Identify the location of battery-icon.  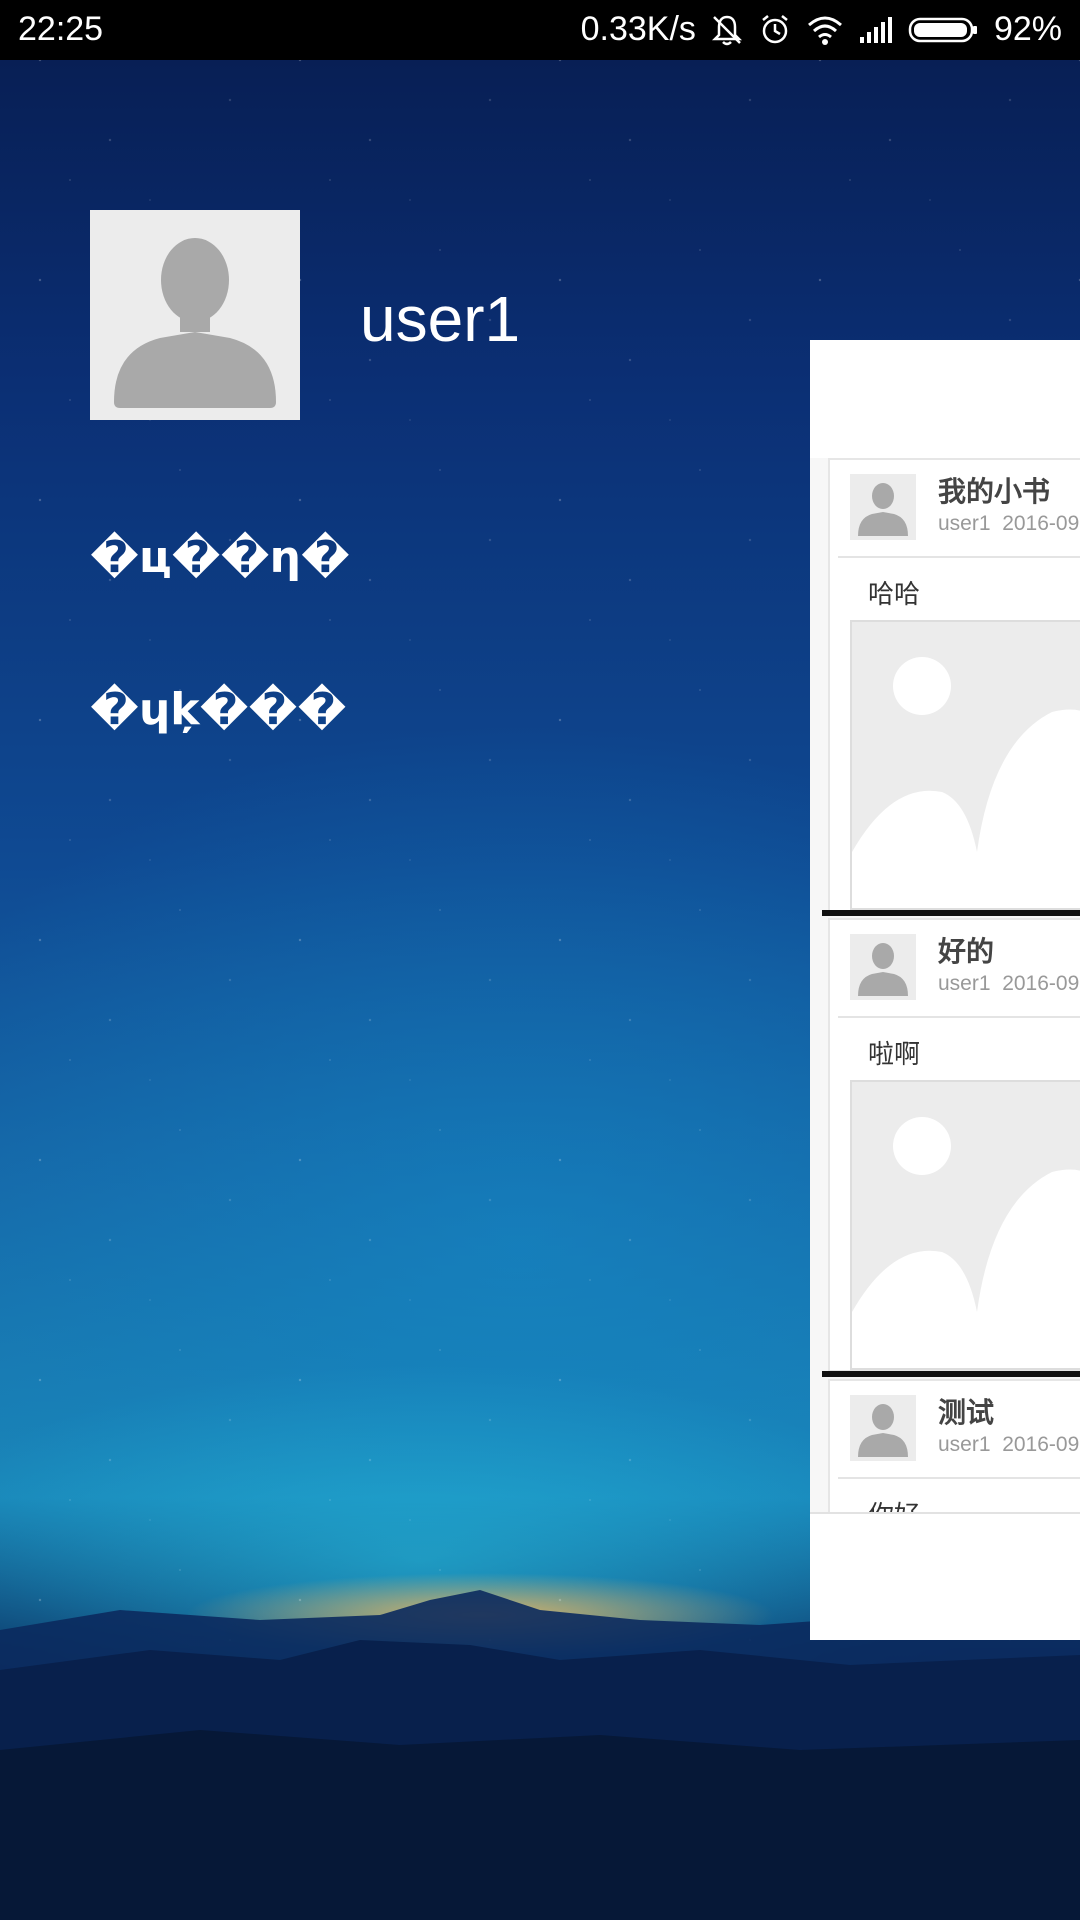
(942, 29).